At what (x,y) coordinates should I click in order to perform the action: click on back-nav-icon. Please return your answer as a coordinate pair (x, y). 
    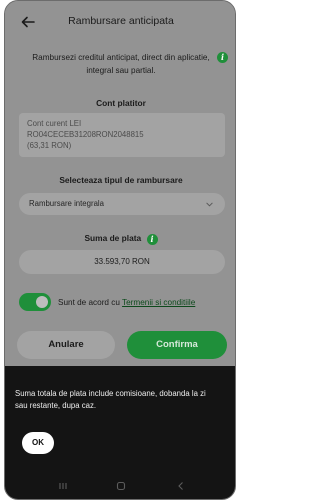
    Looking at the image, I should click on (181, 486).